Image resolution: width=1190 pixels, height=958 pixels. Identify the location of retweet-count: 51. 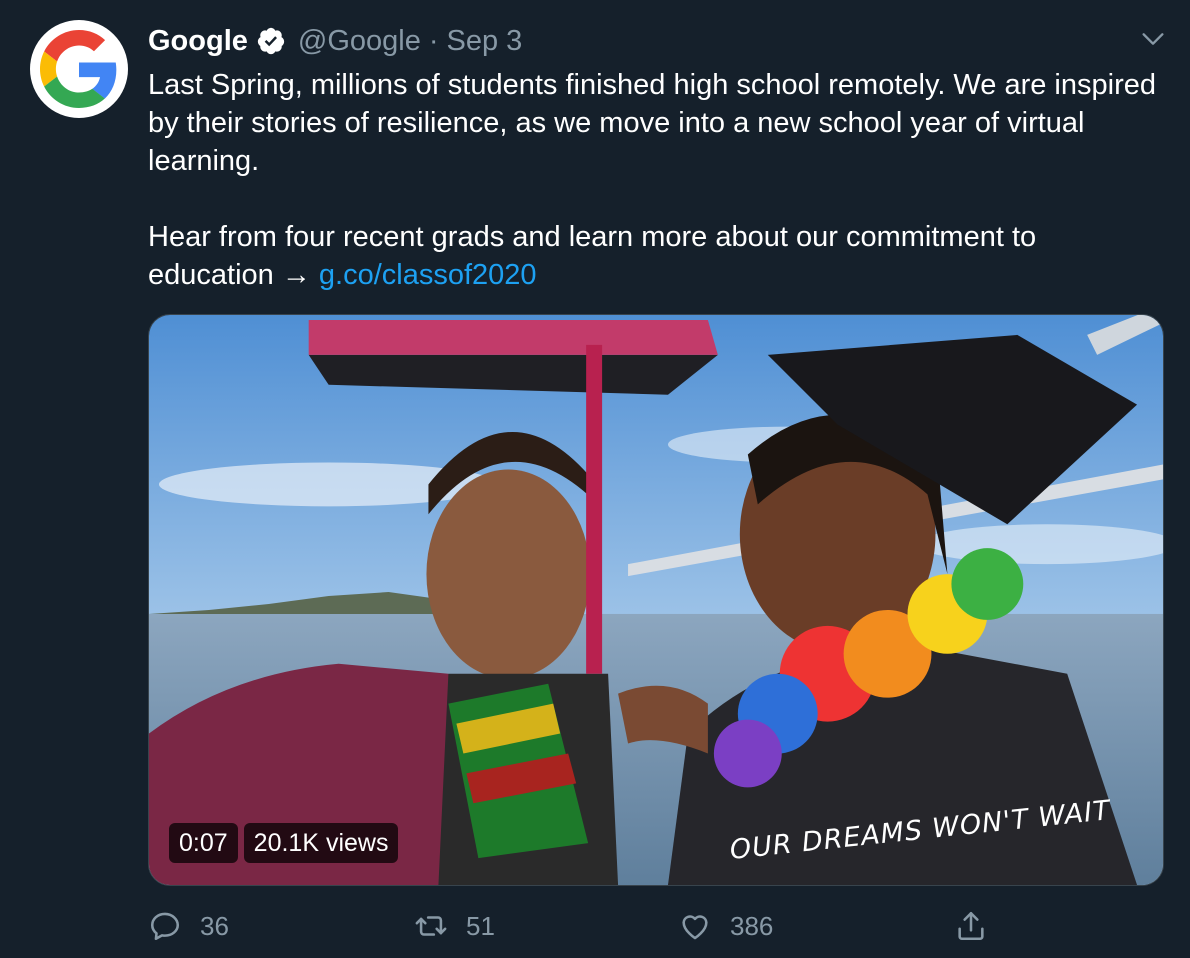
(480, 925).